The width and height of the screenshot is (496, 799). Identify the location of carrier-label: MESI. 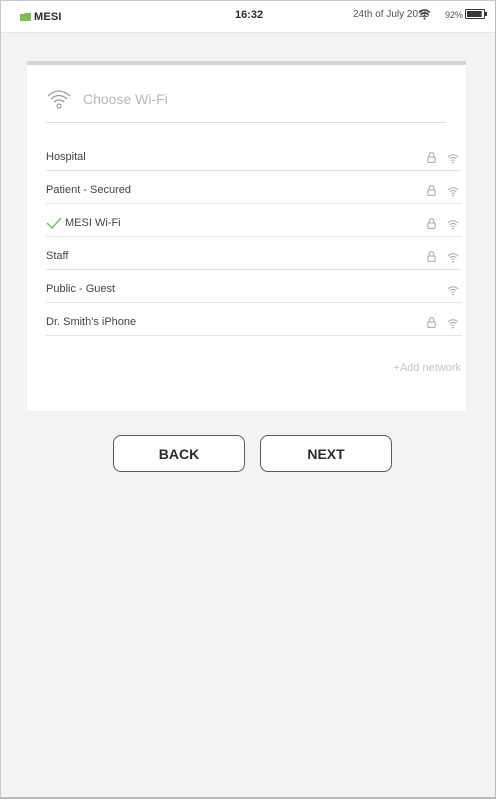
(48, 17).